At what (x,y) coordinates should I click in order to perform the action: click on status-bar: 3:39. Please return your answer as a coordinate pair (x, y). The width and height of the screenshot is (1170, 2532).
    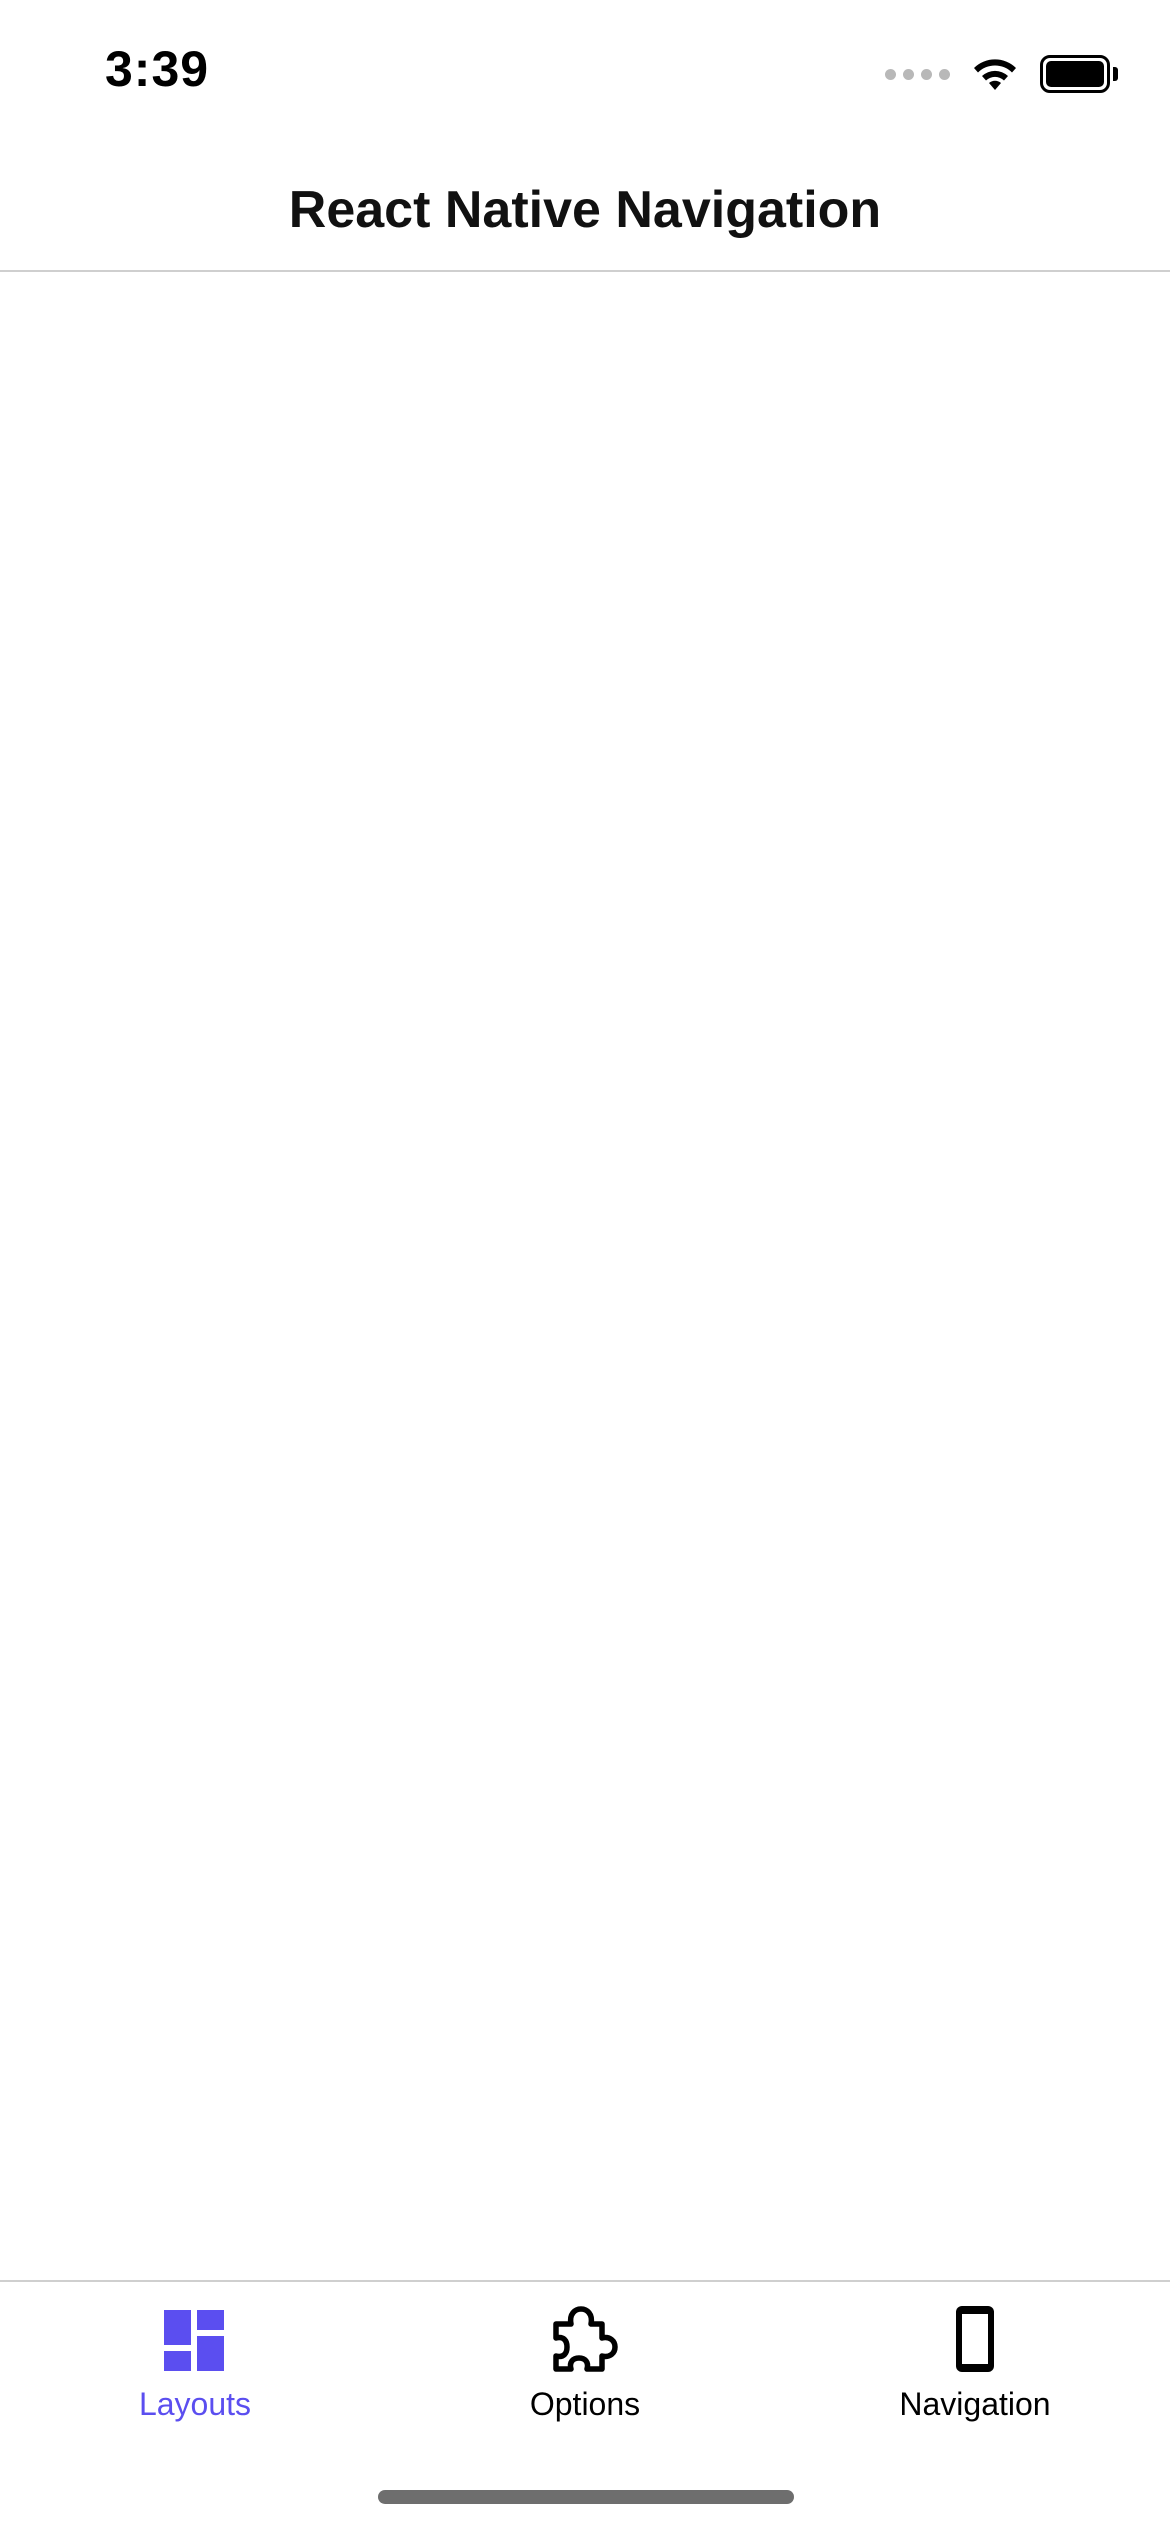
    Looking at the image, I should click on (585, 75).